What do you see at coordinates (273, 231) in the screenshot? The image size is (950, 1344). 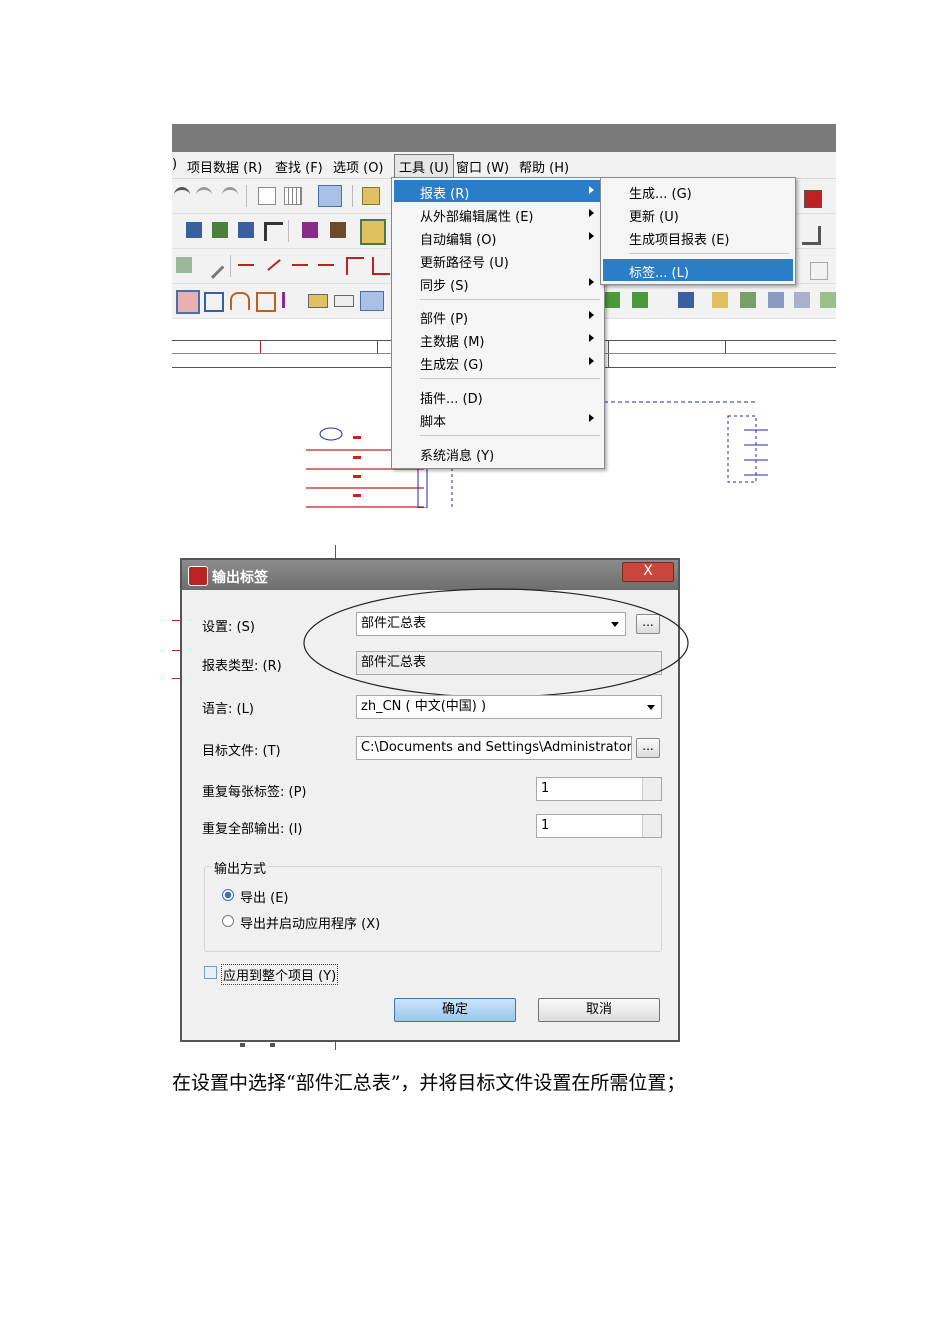 I see `corner-icon` at bounding box center [273, 231].